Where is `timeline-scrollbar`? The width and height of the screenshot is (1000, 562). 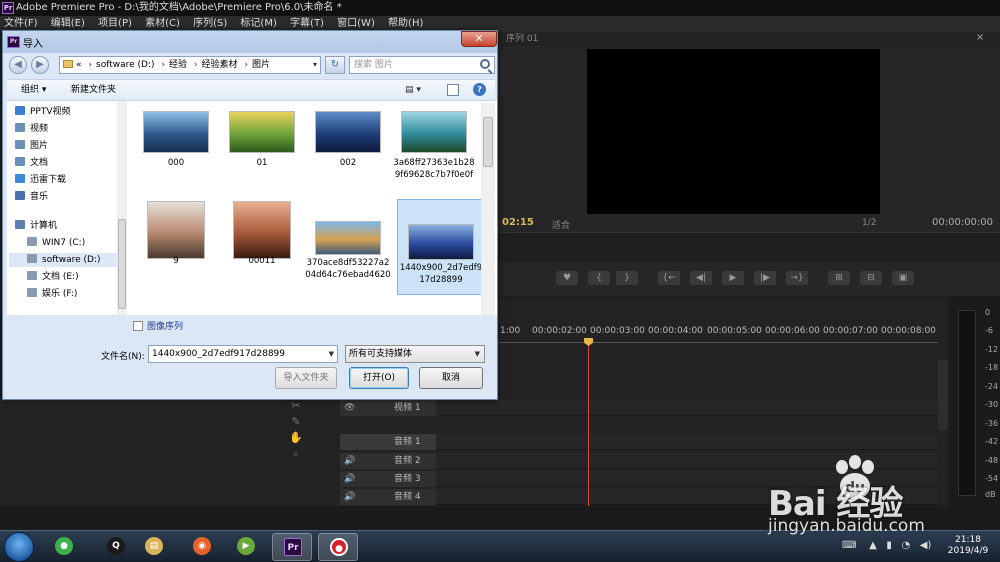
timeline-scrollbar is located at coordinates (943, 395).